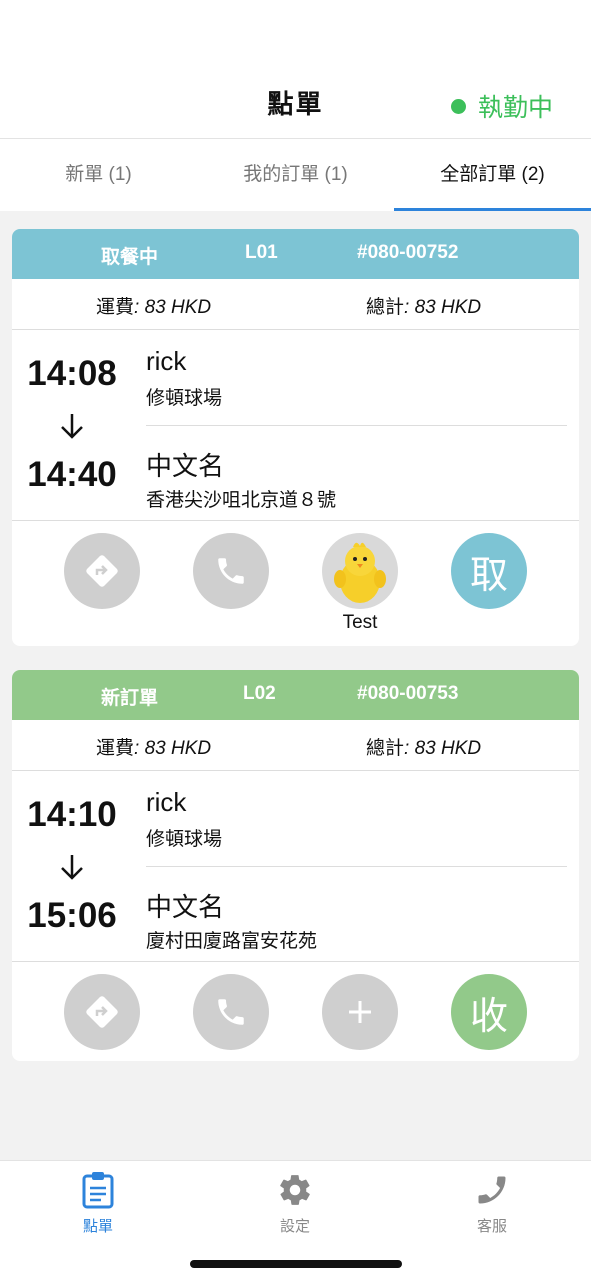 The image size is (591, 1281). What do you see at coordinates (259, 693) in the screenshot?
I see `order-code: L02` at bounding box center [259, 693].